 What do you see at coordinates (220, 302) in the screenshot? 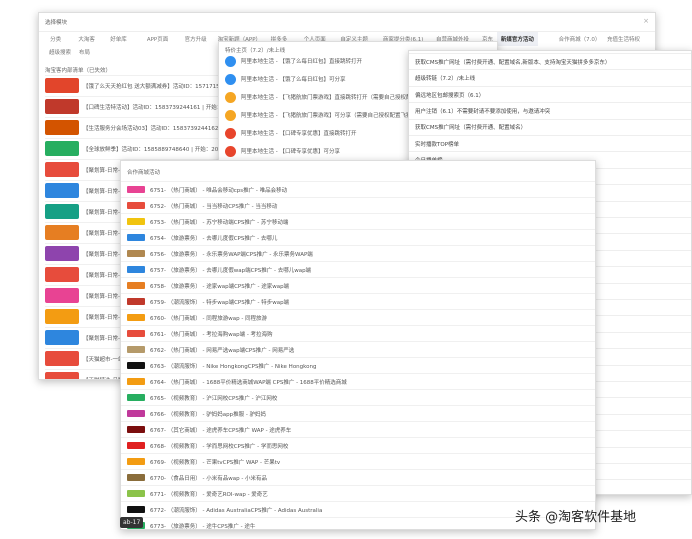
I see `item-label: 6759- （潮流服饰） - 特步wap端CPS推广 - 特步wap端` at bounding box center [220, 302].